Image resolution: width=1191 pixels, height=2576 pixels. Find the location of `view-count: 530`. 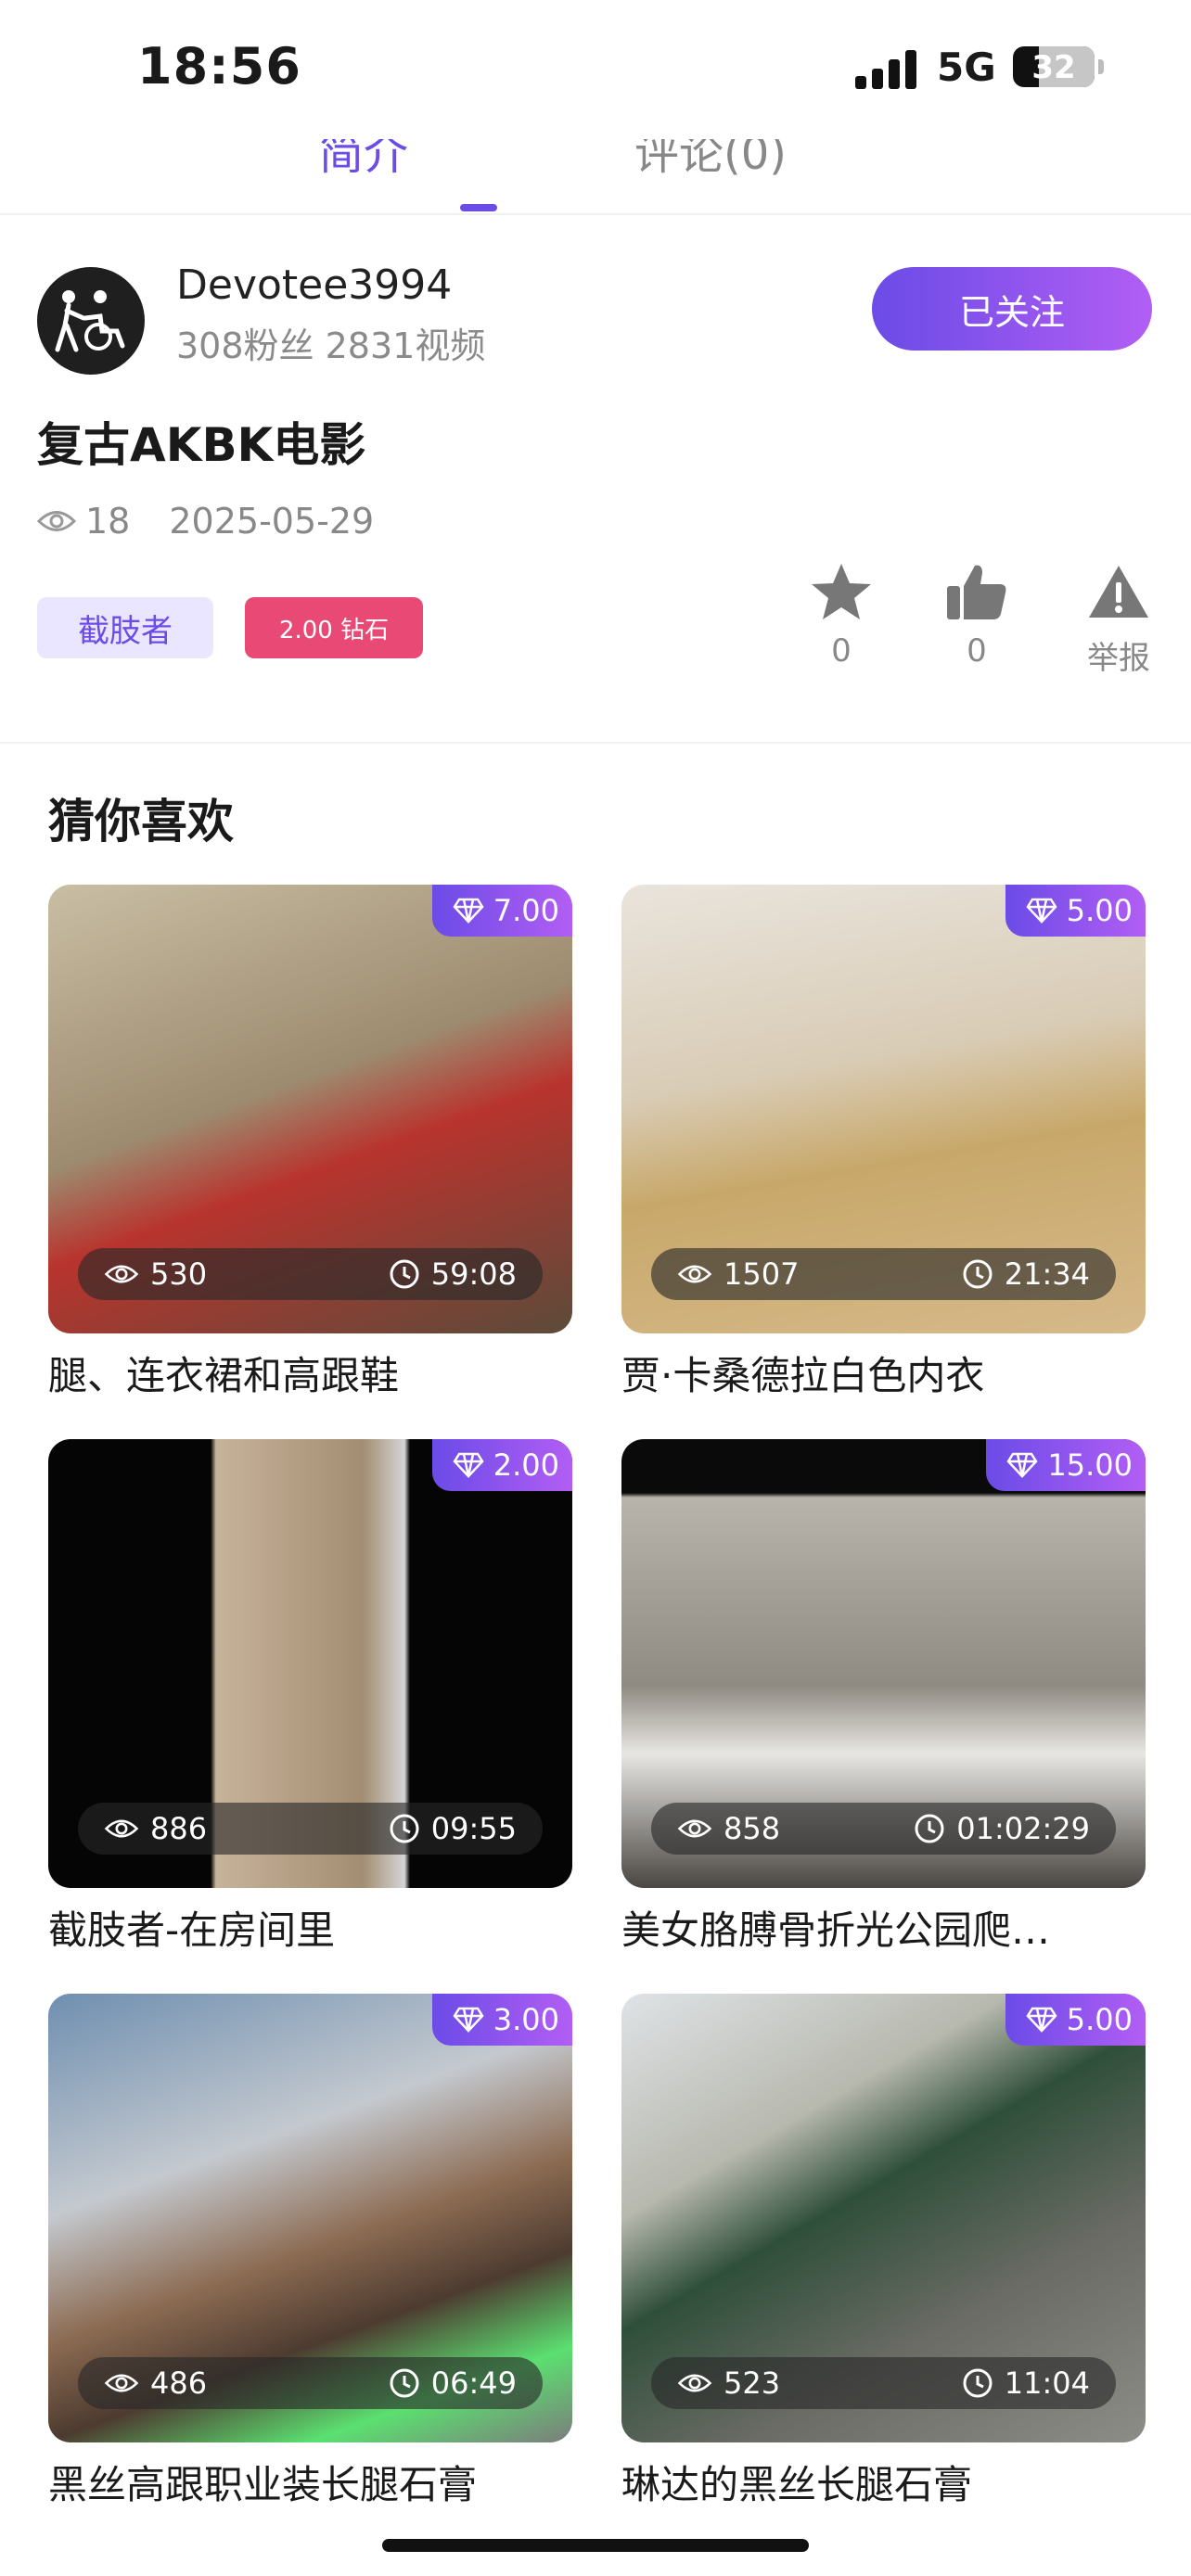

view-count: 530 is located at coordinates (179, 1274).